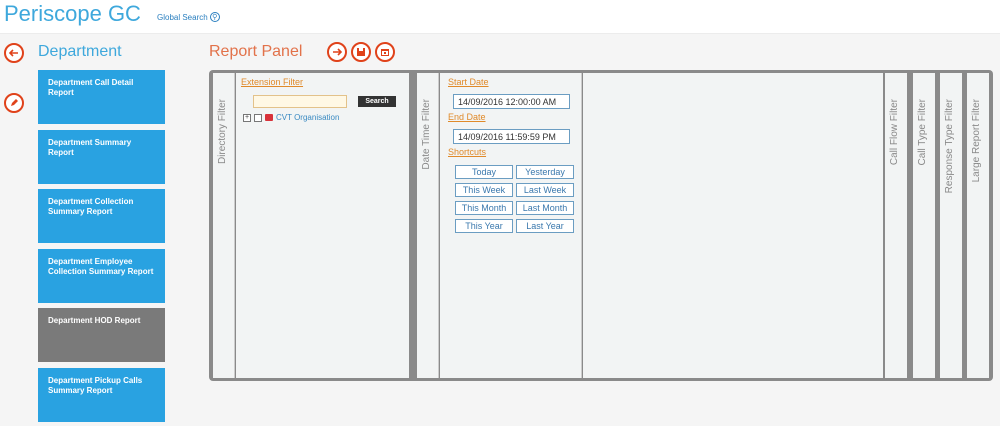 The width and height of the screenshot is (1000, 426). I want to click on sidebar-item-pickup-calls: Department Pickup Calls Summary Report, so click(101, 395).